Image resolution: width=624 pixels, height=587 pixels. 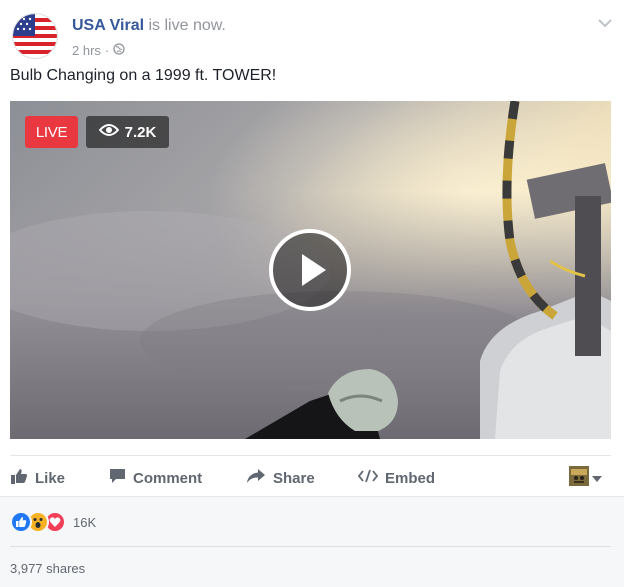 I want to click on caret-down-icon, so click(x=597, y=478).